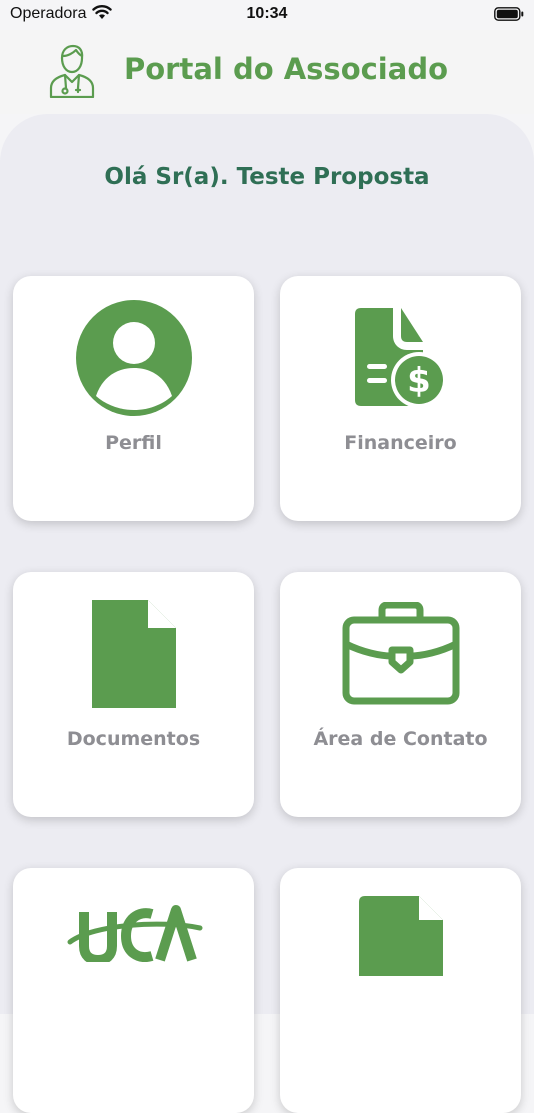 This screenshot has width=534, height=1113. I want to click on document-icon, so click(133, 654).